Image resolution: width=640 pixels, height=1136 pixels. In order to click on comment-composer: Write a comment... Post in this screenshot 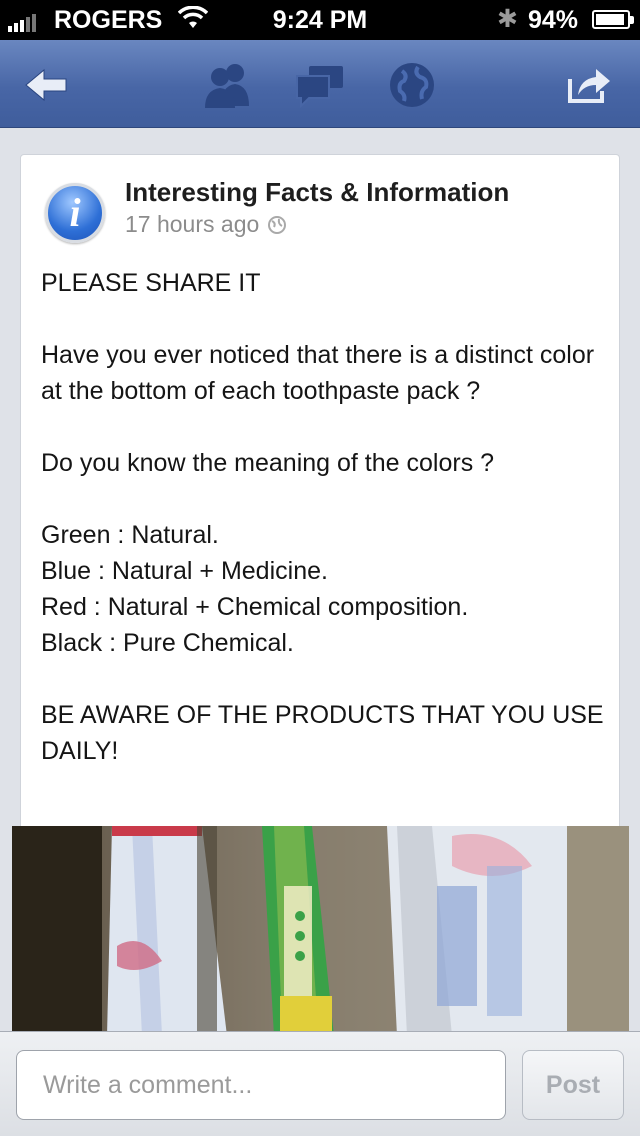, I will do `click(320, 1083)`.